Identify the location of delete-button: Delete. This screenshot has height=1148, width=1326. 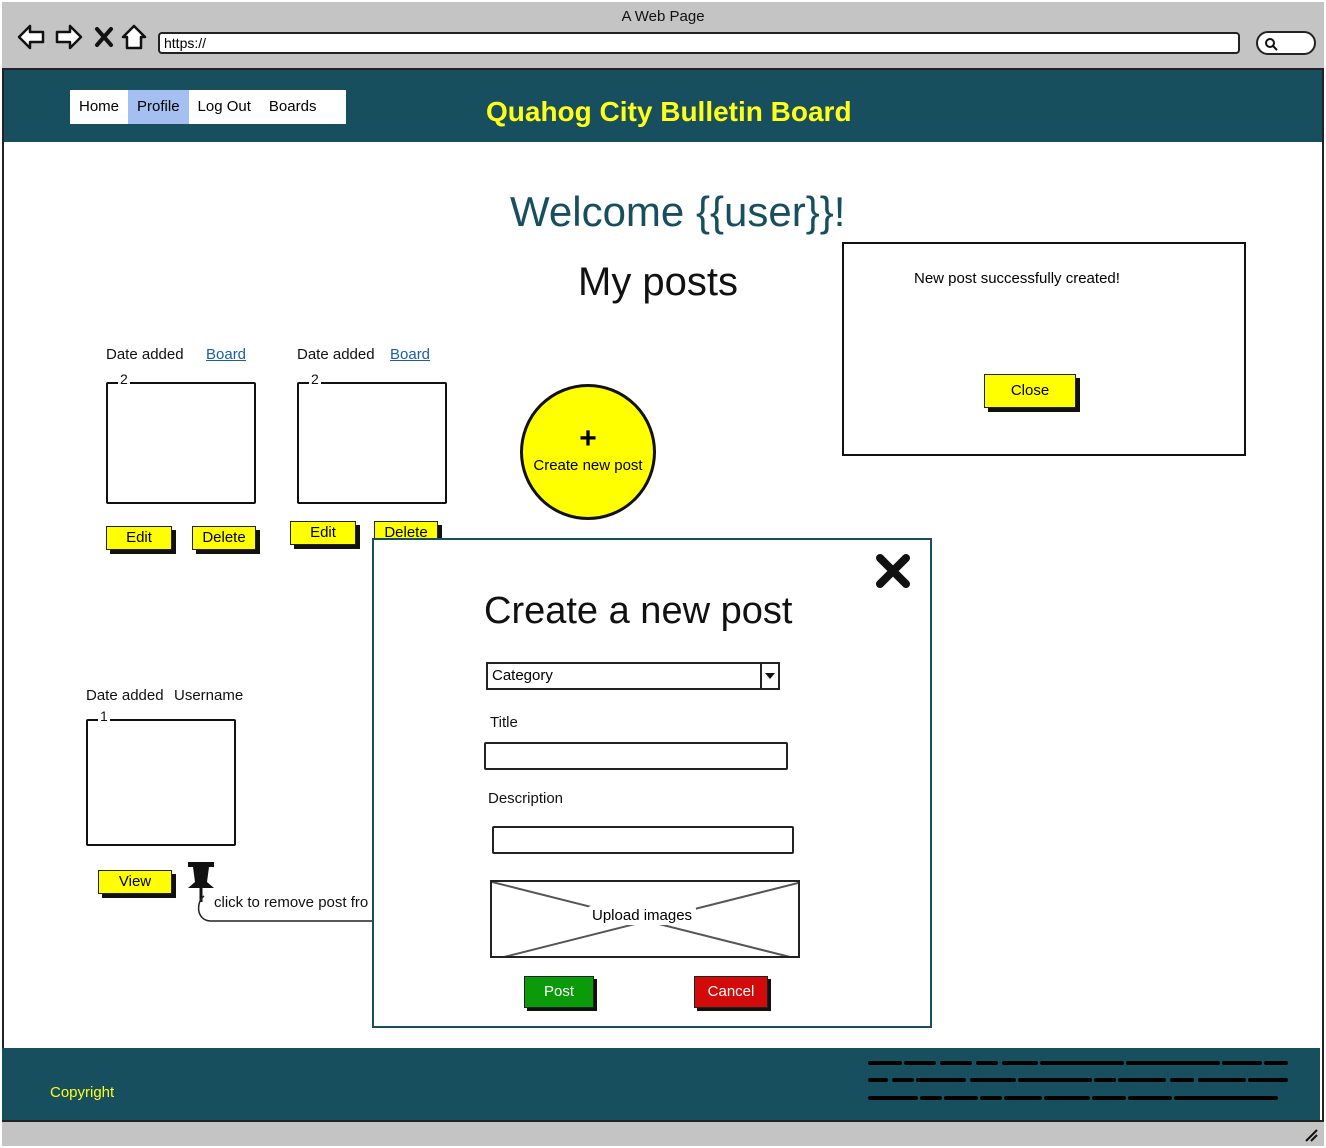
(224, 538).